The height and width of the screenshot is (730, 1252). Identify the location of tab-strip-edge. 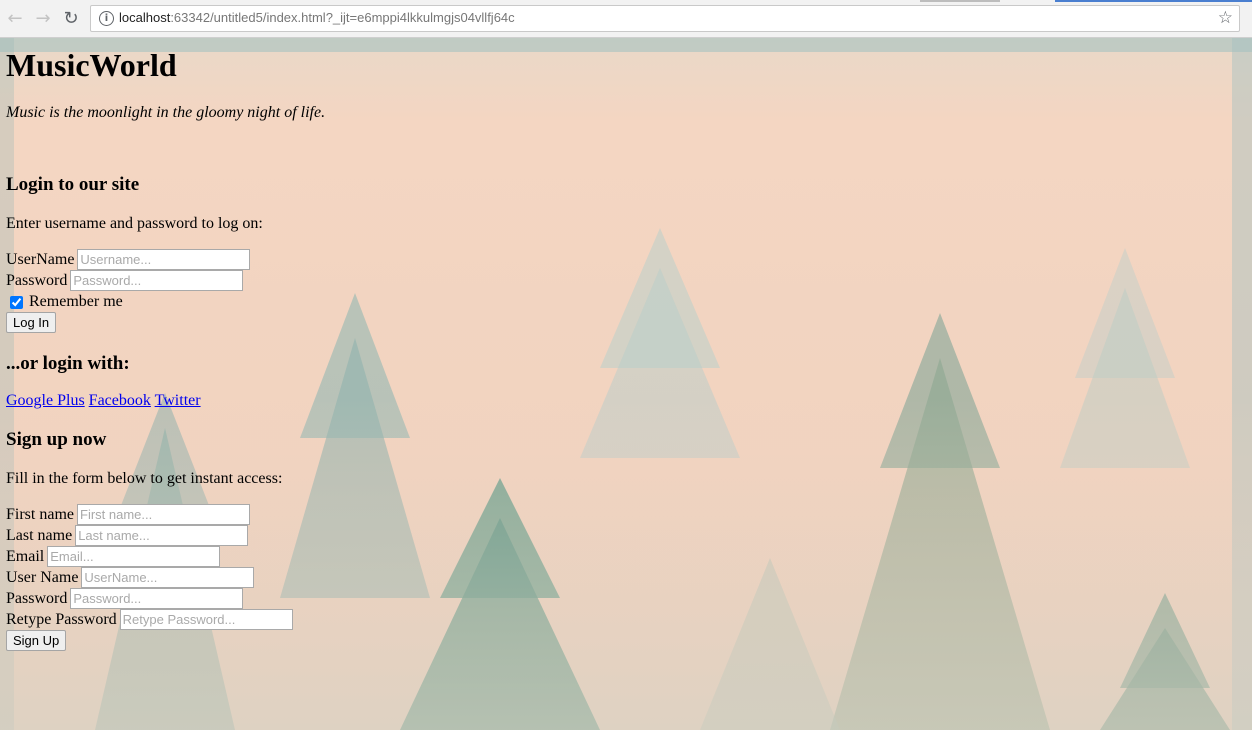
(960, 1).